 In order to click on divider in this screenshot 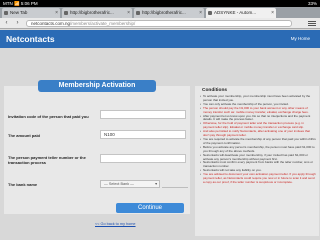, I will do `click(175, 187)`.